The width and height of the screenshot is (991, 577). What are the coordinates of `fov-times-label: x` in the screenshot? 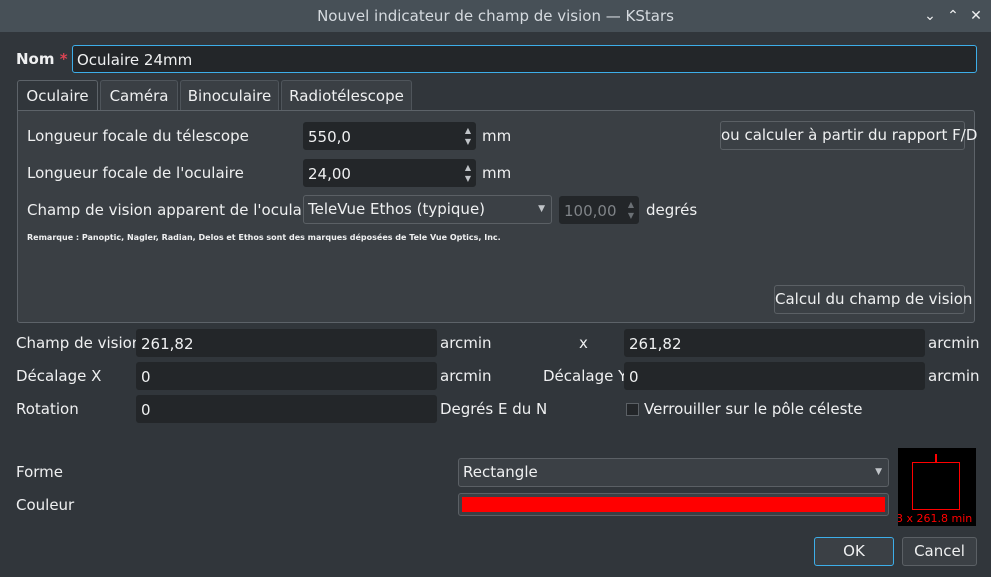 It's located at (583, 343).